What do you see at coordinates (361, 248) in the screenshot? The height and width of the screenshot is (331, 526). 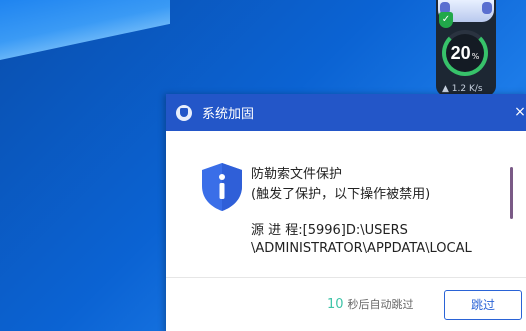 I see `process-path-line: \ADMINISTRATOR\APPDATA\LOCAL` at bounding box center [361, 248].